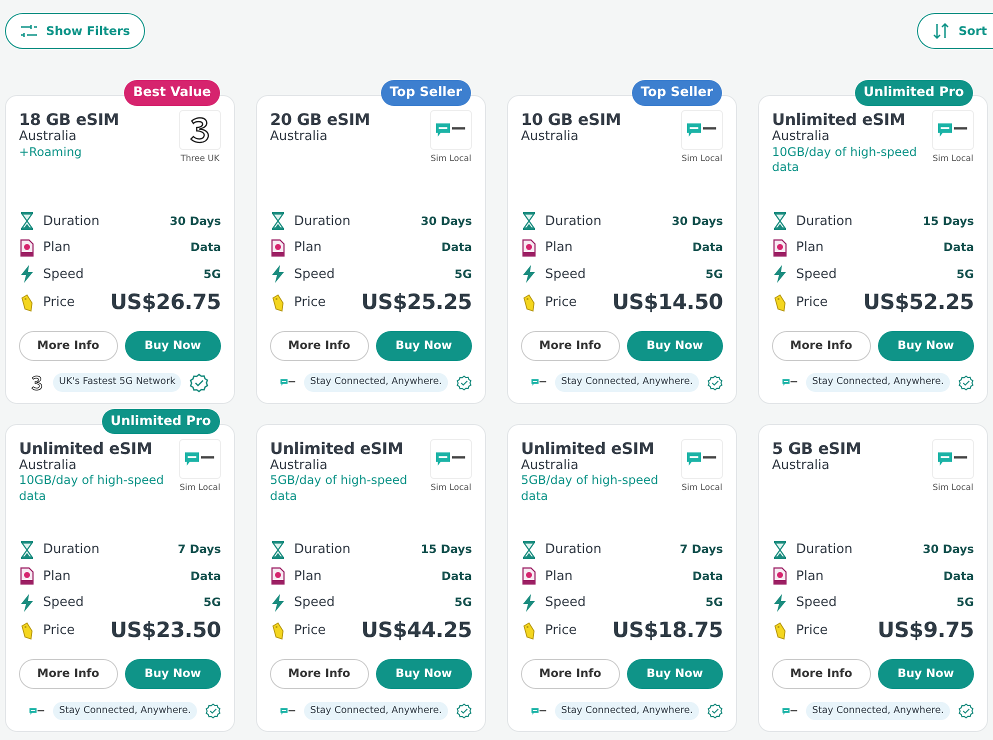  I want to click on price-value: US$14.50, so click(667, 302).